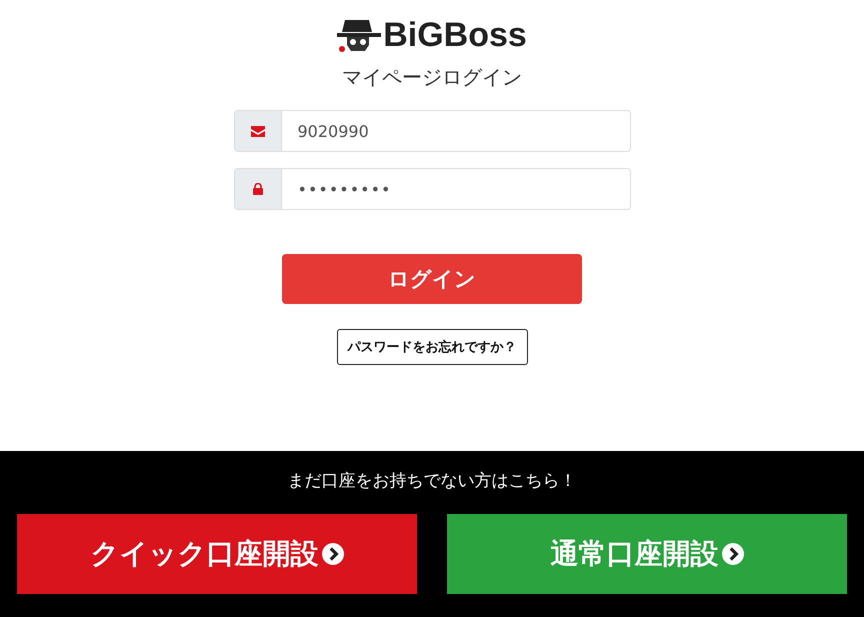 The image size is (864, 617). What do you see at coordinates (257, 189) in the screenshot?
I see `lock-icon` at bounding box center [257, 189].